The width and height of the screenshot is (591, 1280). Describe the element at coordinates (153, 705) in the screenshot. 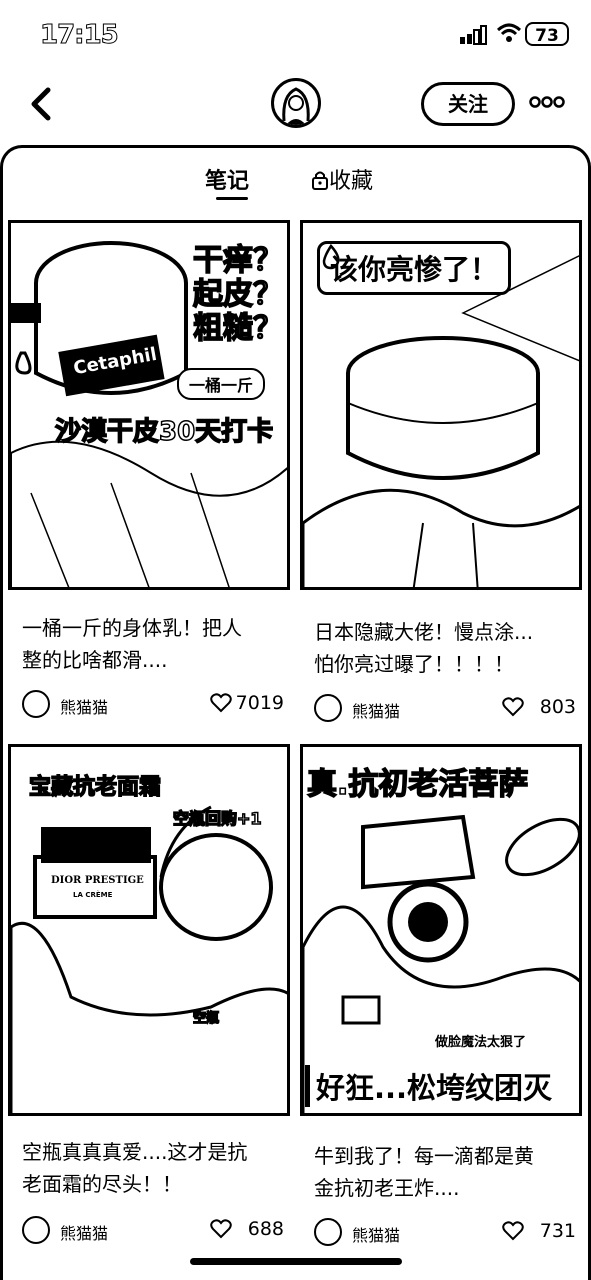

I see `post-meta: 熊猫猫 7019` at that location.